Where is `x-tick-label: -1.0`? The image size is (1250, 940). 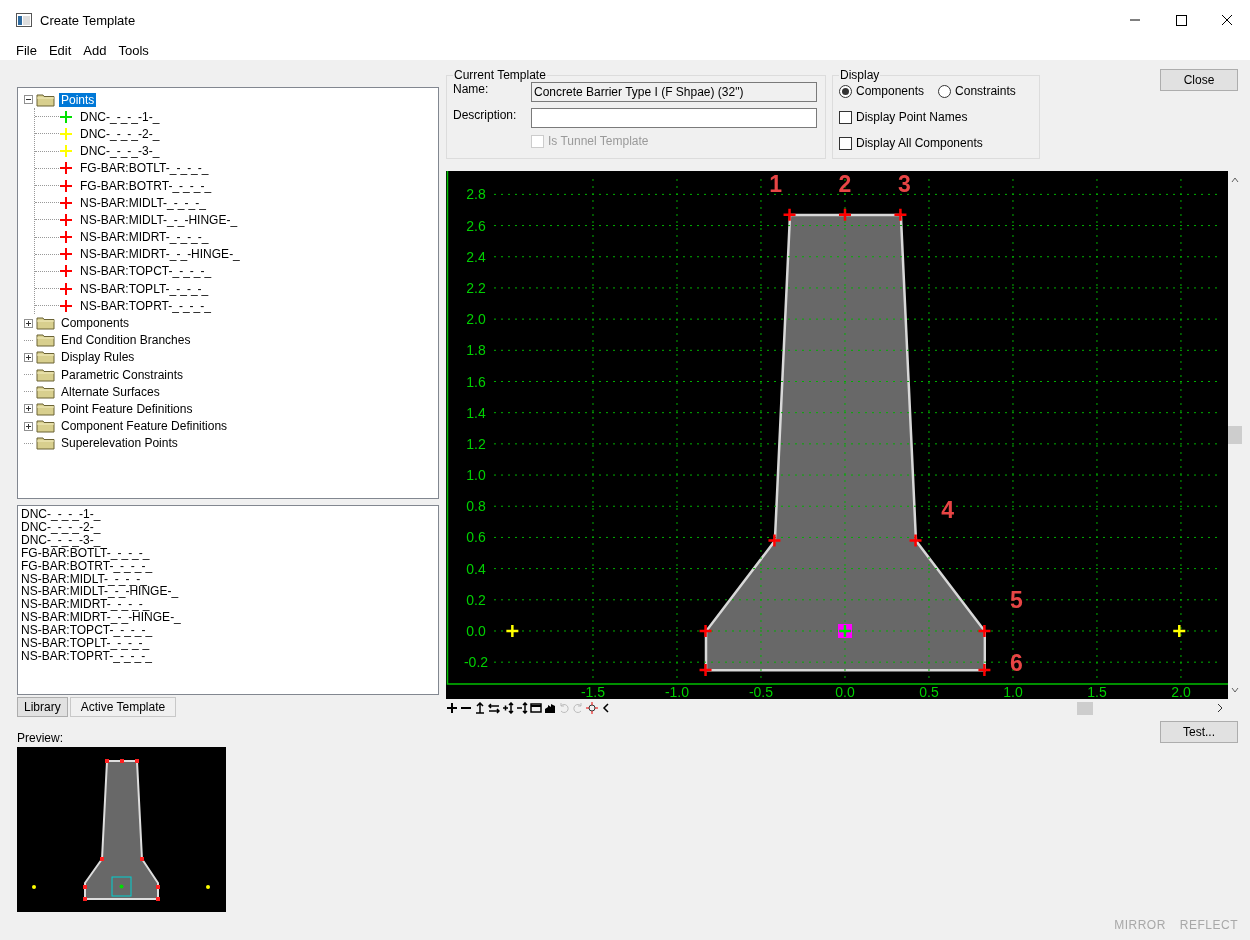
x-tick-label: -1.0 is located at coordinates (677, 691).